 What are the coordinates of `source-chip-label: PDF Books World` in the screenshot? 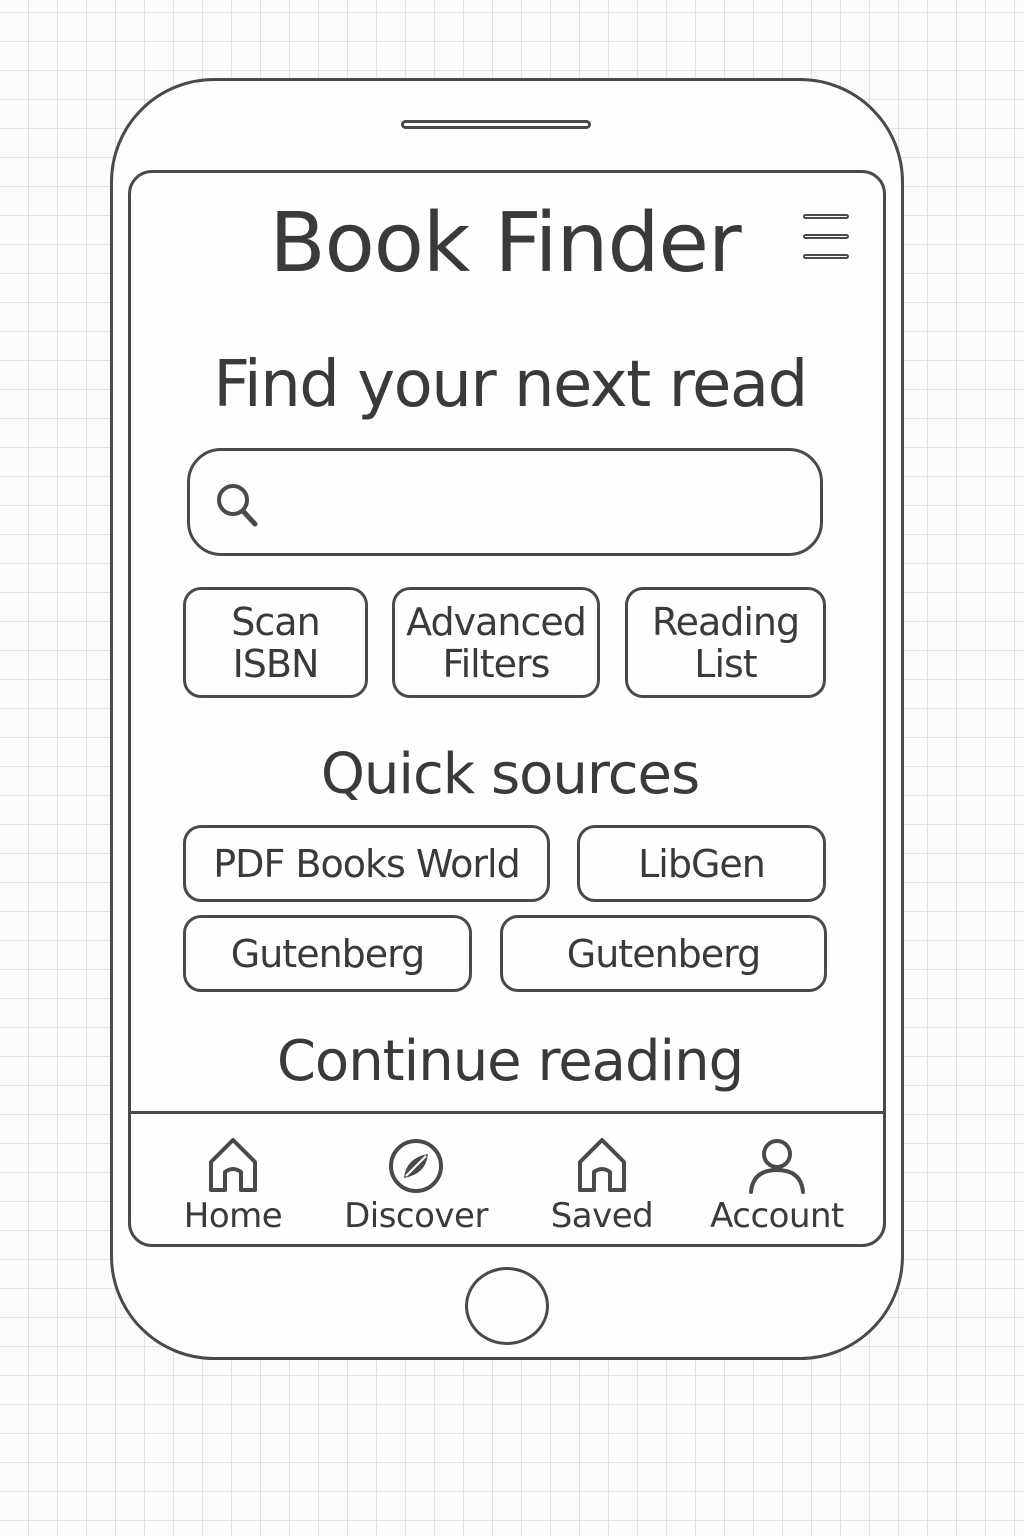 It's located at (366, 863).